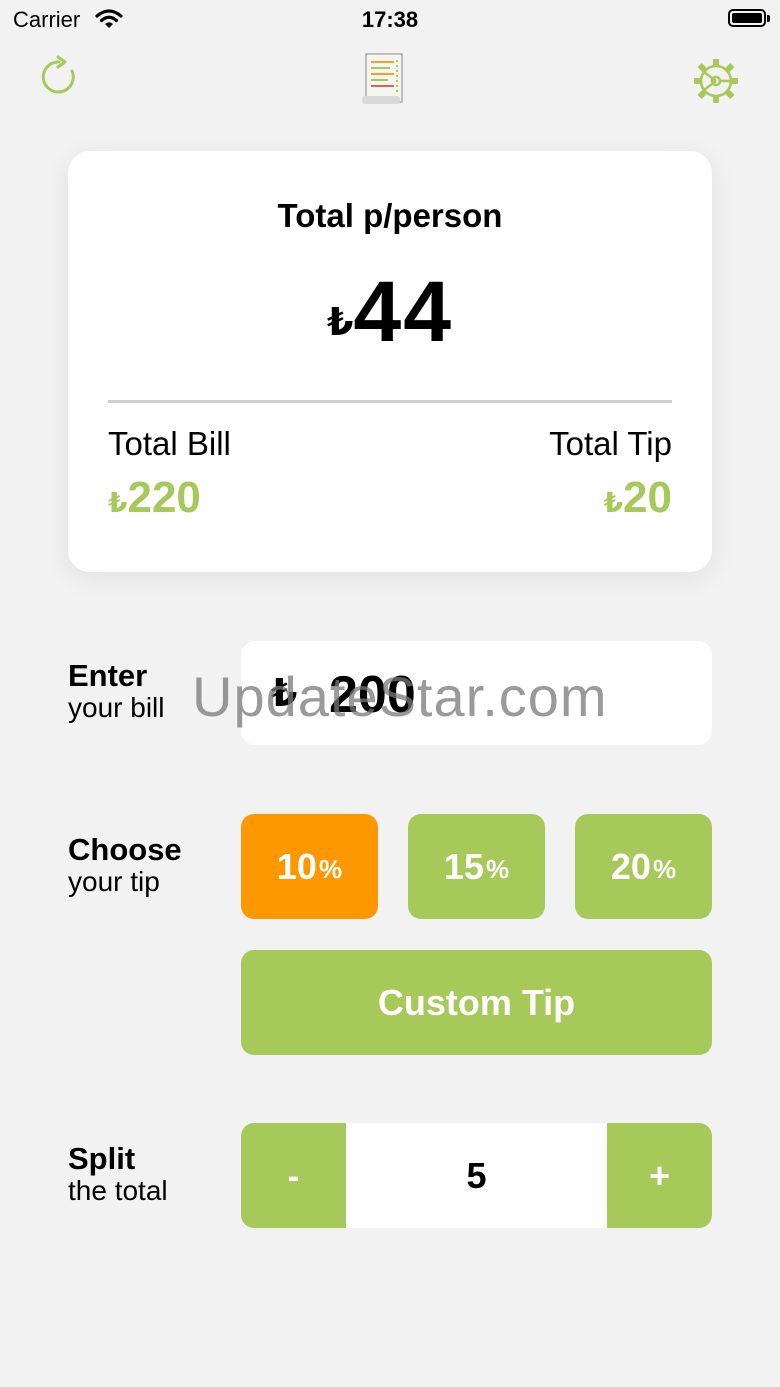  What do you see at coordinates (372, 695) in the screenshot?
I see `bill-value: 200` at bounding box center [372, 695].